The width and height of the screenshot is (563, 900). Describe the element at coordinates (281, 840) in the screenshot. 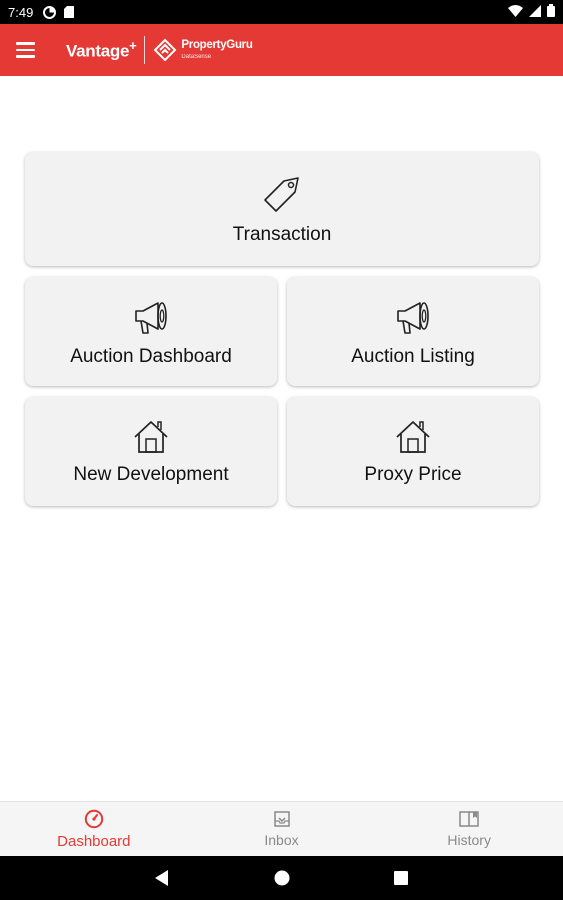

I see `nav-label-inbox: Inbox` at that location.